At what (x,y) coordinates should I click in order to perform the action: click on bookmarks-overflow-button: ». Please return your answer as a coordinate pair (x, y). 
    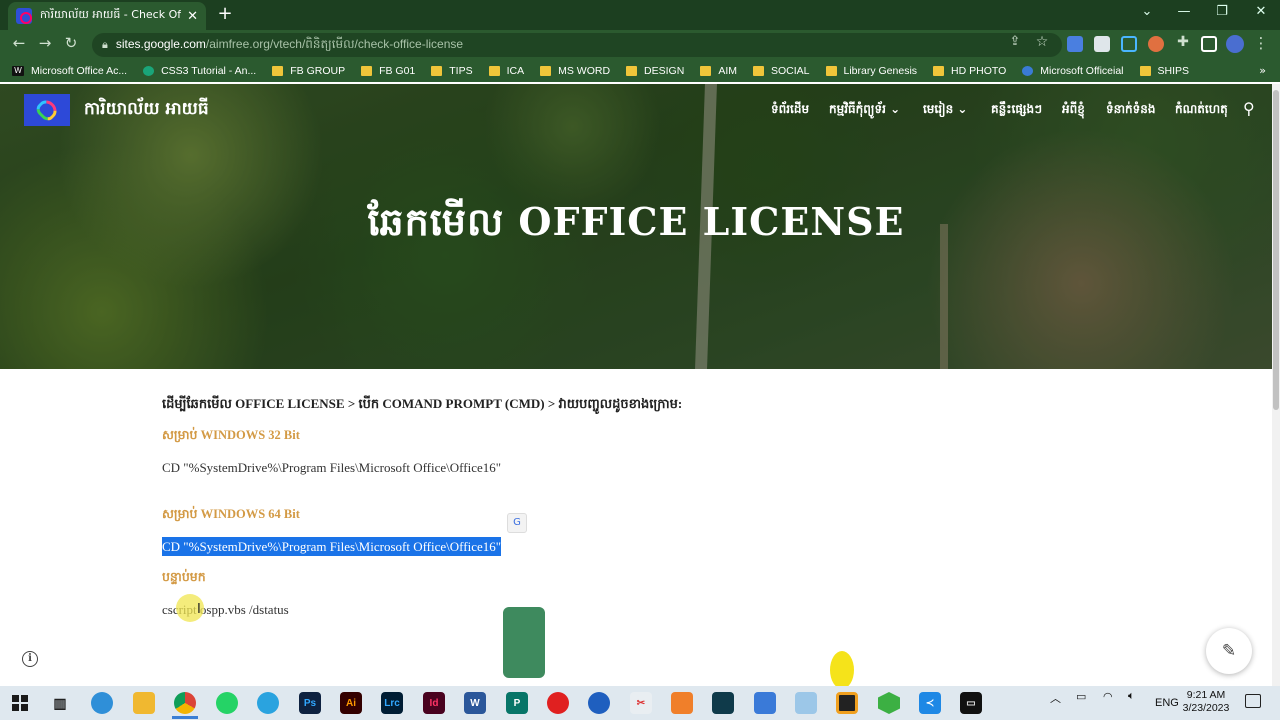
    Looking at the image, I should click on (1262, 70).